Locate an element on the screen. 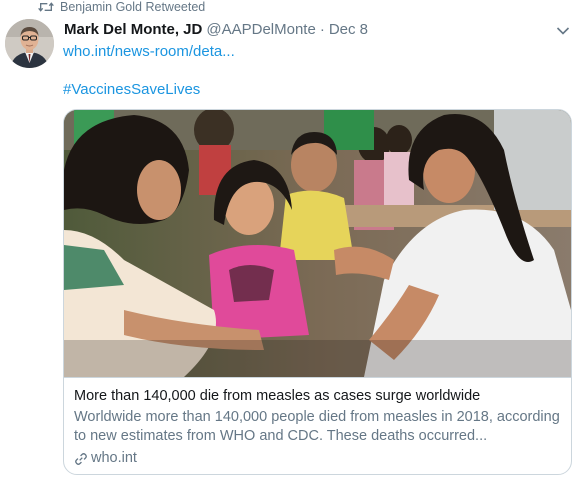  avatar is located at coordinates (29, 43).